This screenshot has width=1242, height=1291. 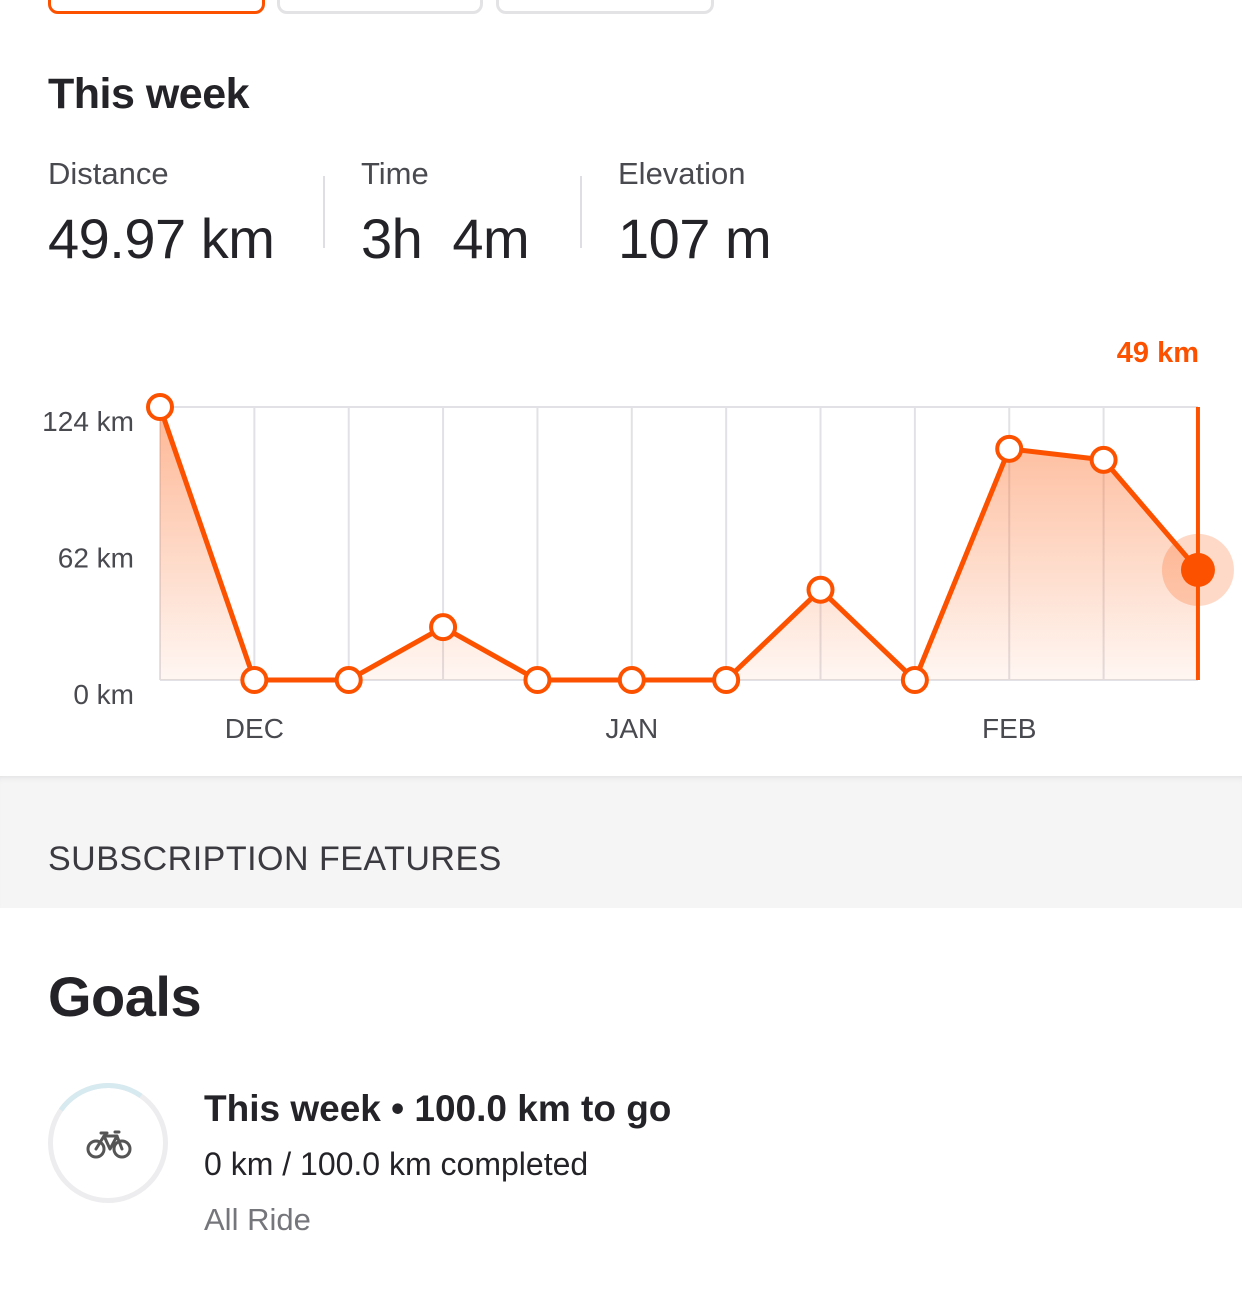 What do you see at coordinates (631, 728) in the screenshot?
I see `x-tick-label: JAN` at bounding box center [631, 728].